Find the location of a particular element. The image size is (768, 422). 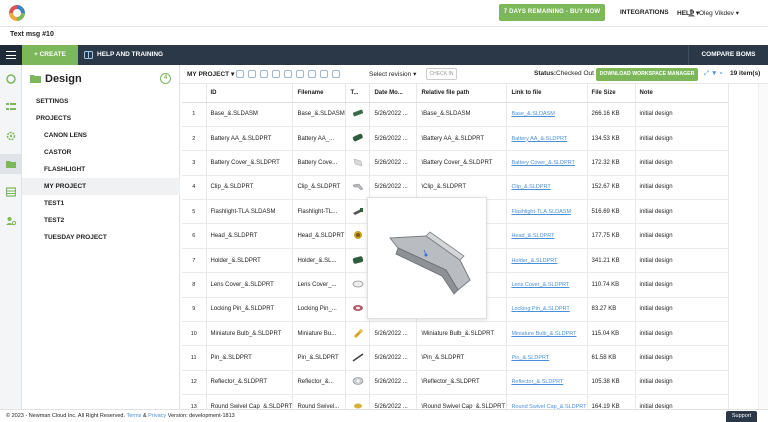

terms-link: Terms is located at coordinates (133, 416).